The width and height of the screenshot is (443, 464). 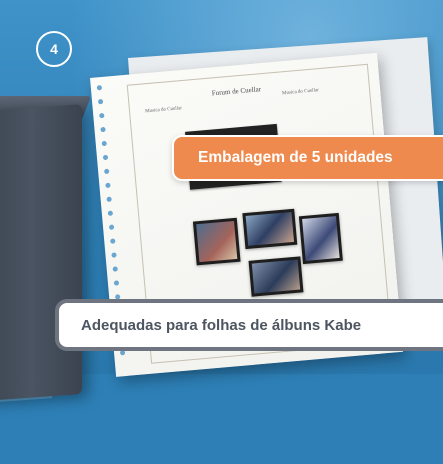 I want to click on package-callout: Embalagem de 5 unidades, so click(x=307, y=158).